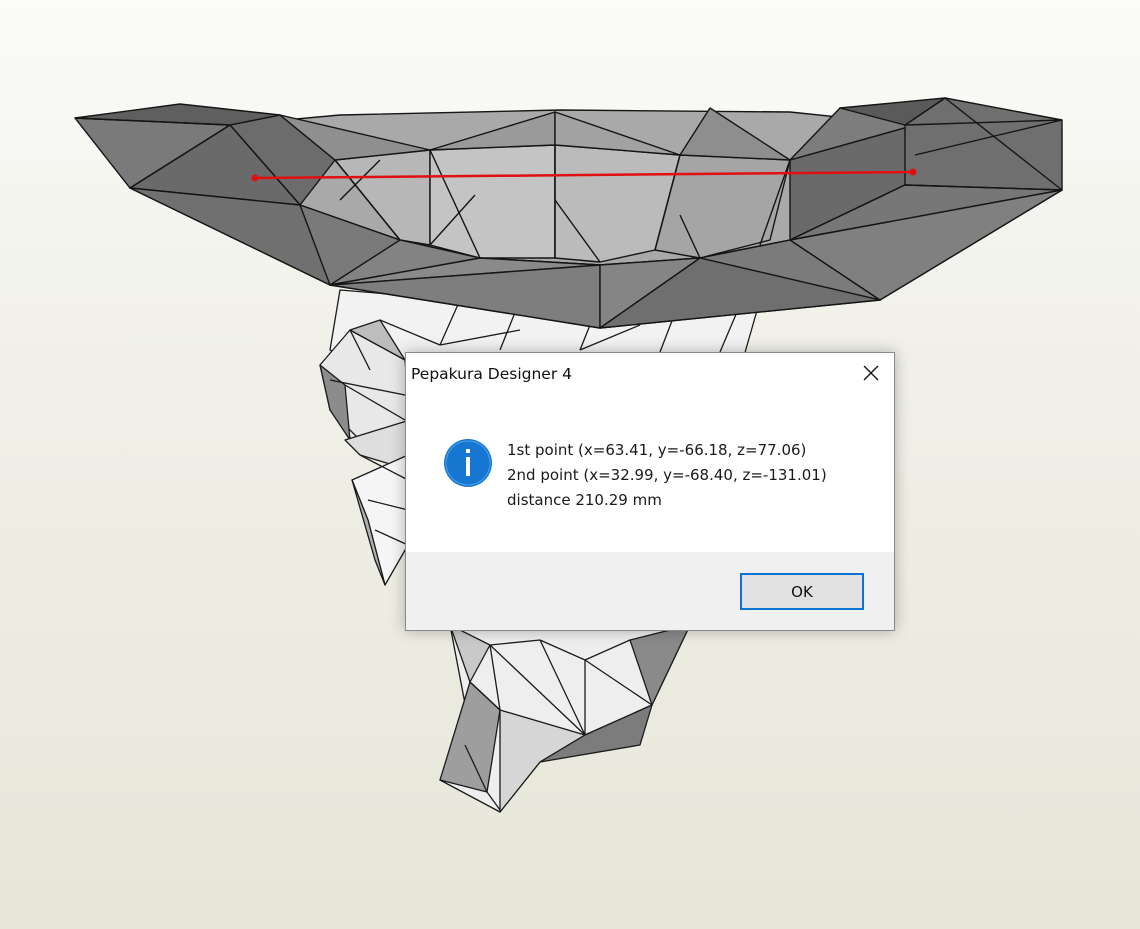 The image size is (1140, 929). What do you see at coordinates (650, 591) in the screenshot?
I see `dialog-footer: OK` at bounding box center [650, 591].